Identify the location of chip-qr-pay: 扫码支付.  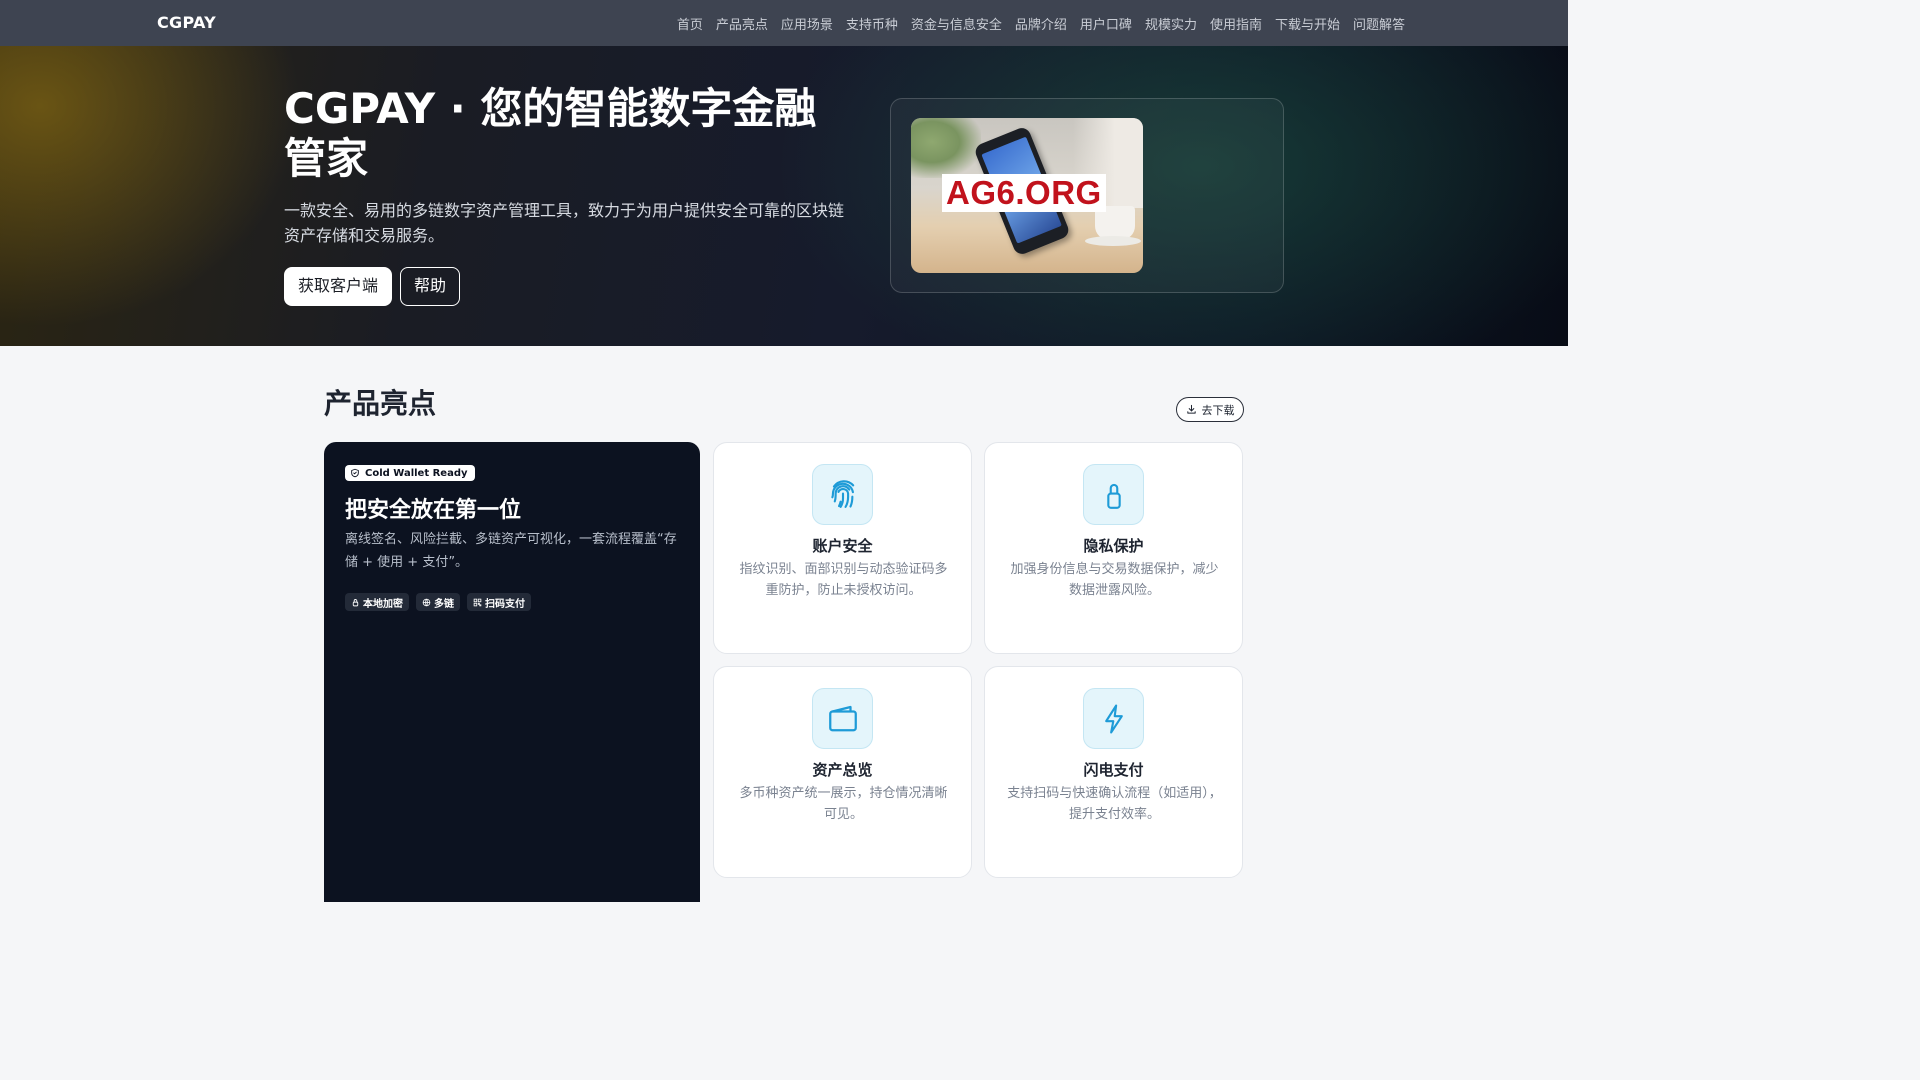
(499, 602).